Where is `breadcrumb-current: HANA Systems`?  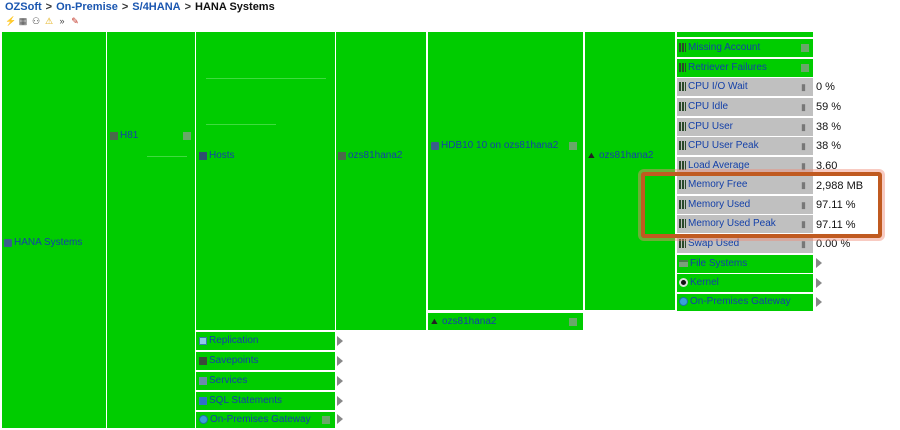 breadcrumb-current: HANA Systems is located at coordinates (235, 7).